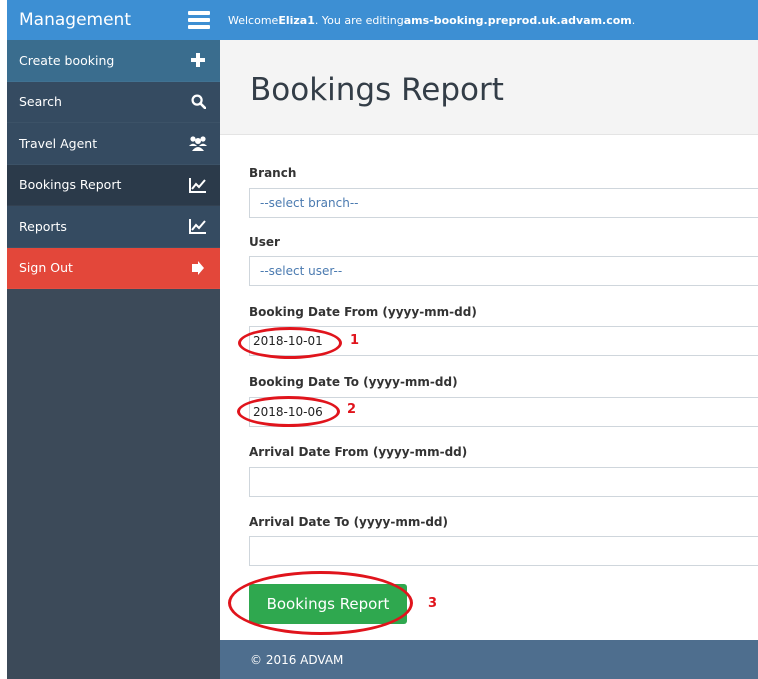 This screenshot has width=758, height=679. I want to click on sidebar-item-bookings-report: Bookings Report, so click(117, 185).